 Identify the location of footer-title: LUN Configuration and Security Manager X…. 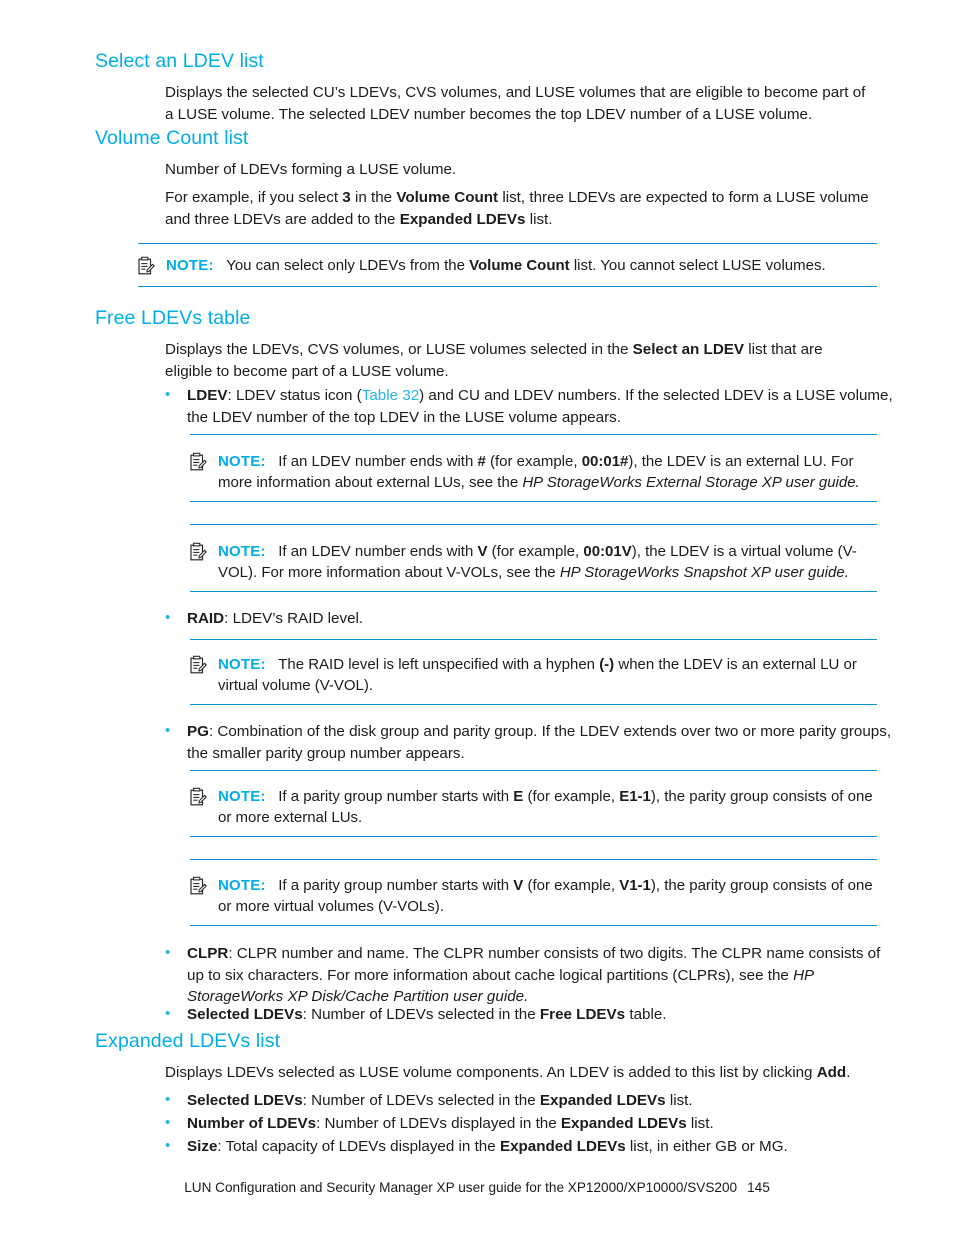
(461, 1187).